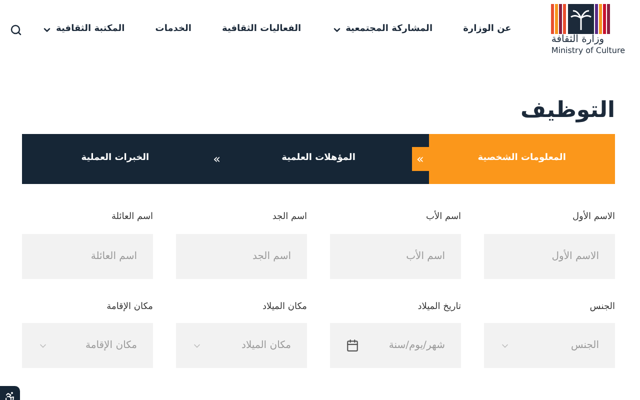 This screenshot has width=640, height=400. I want to click on field-label: الجنس, so click(602, 307).